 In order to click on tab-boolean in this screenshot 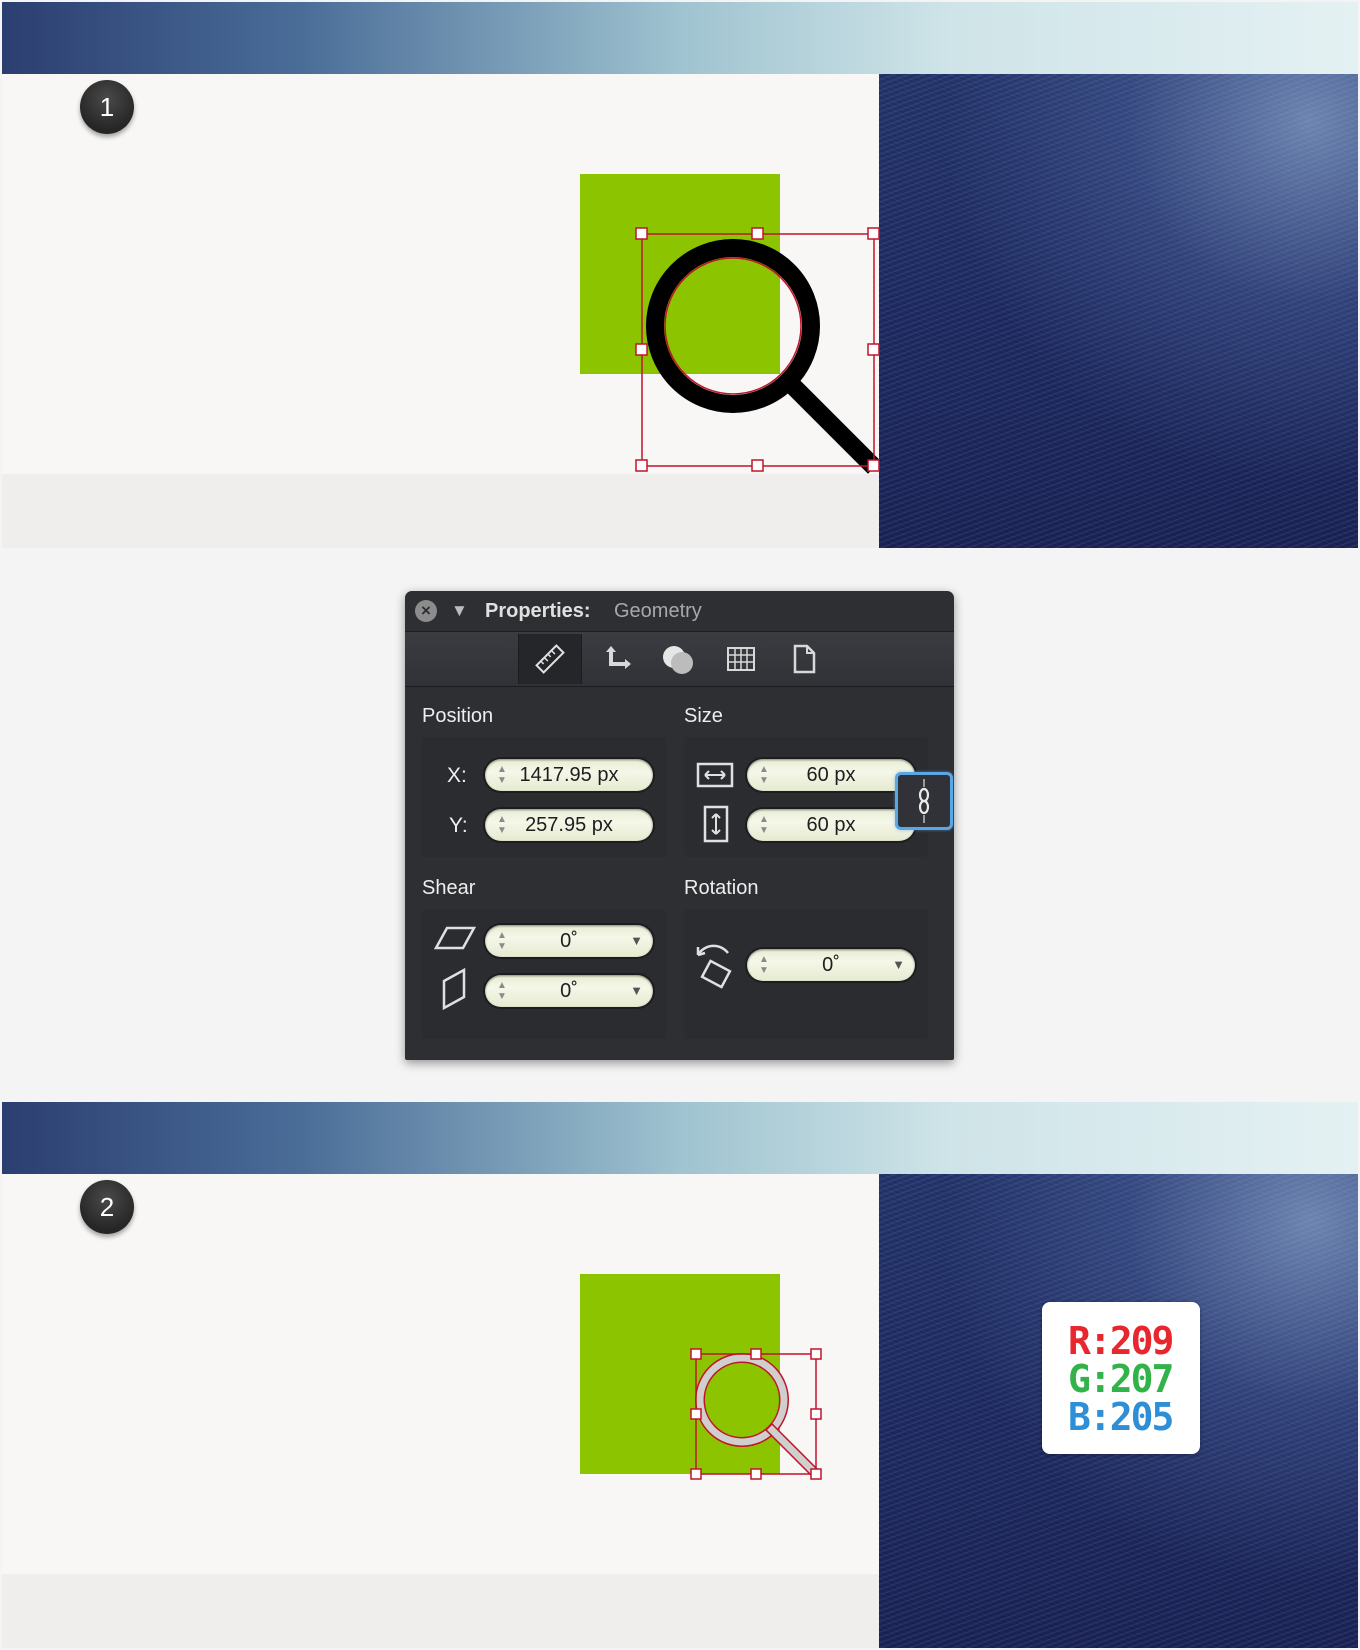, I will do `click(678, 659)`.